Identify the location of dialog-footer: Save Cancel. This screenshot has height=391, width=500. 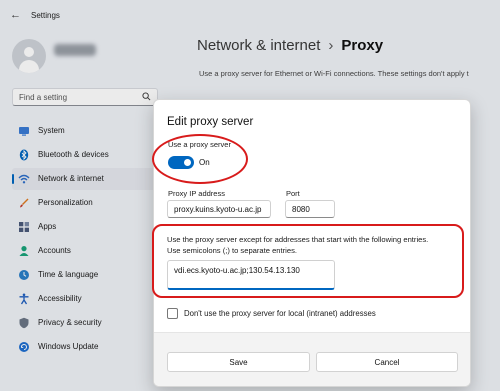
(312, 359).